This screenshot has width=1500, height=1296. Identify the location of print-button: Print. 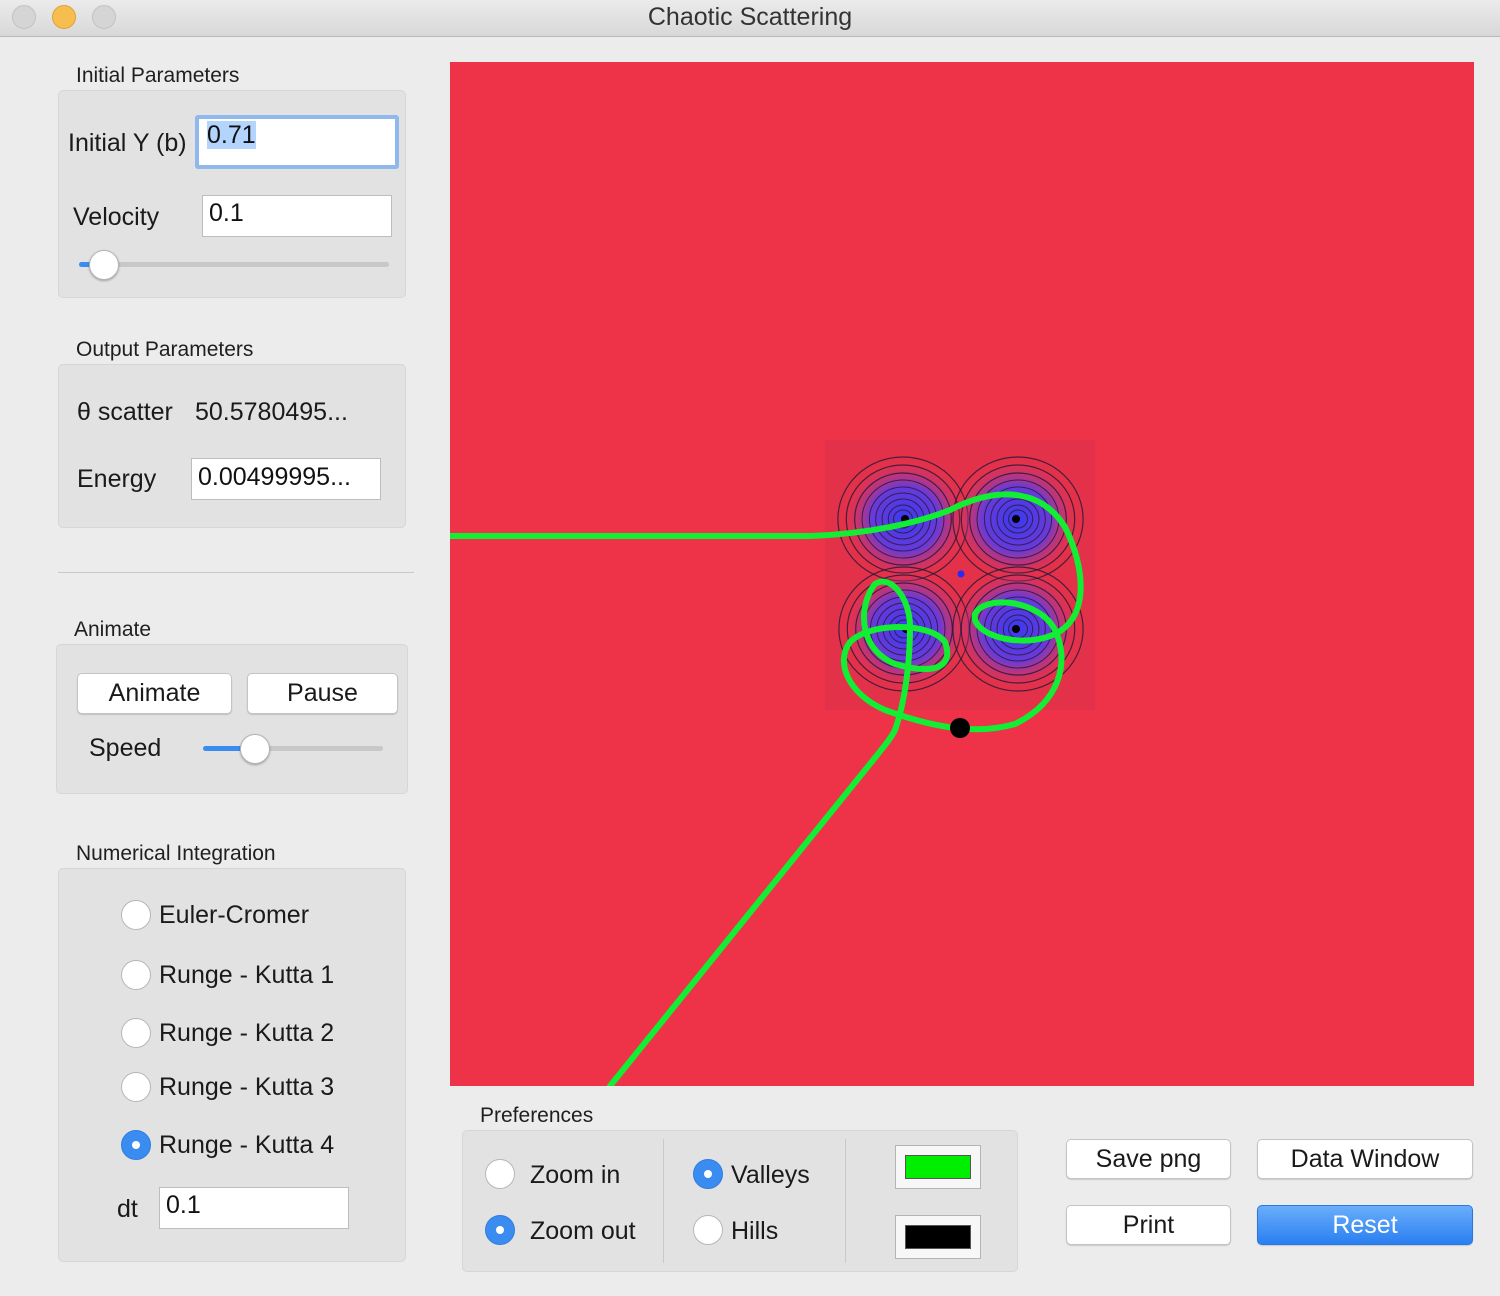
(1148, 1225).